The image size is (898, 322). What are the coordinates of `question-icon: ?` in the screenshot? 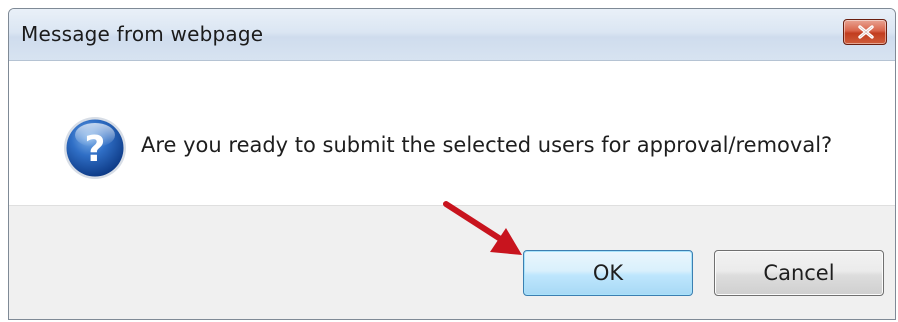 It's located at (95, 148).